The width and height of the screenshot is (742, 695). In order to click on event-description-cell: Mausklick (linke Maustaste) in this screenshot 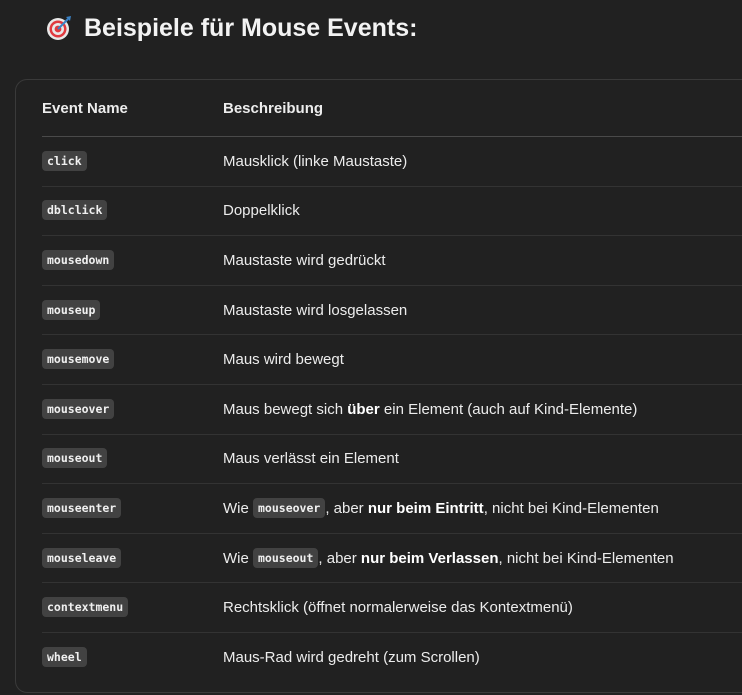, I will do `click(482, 161)`.